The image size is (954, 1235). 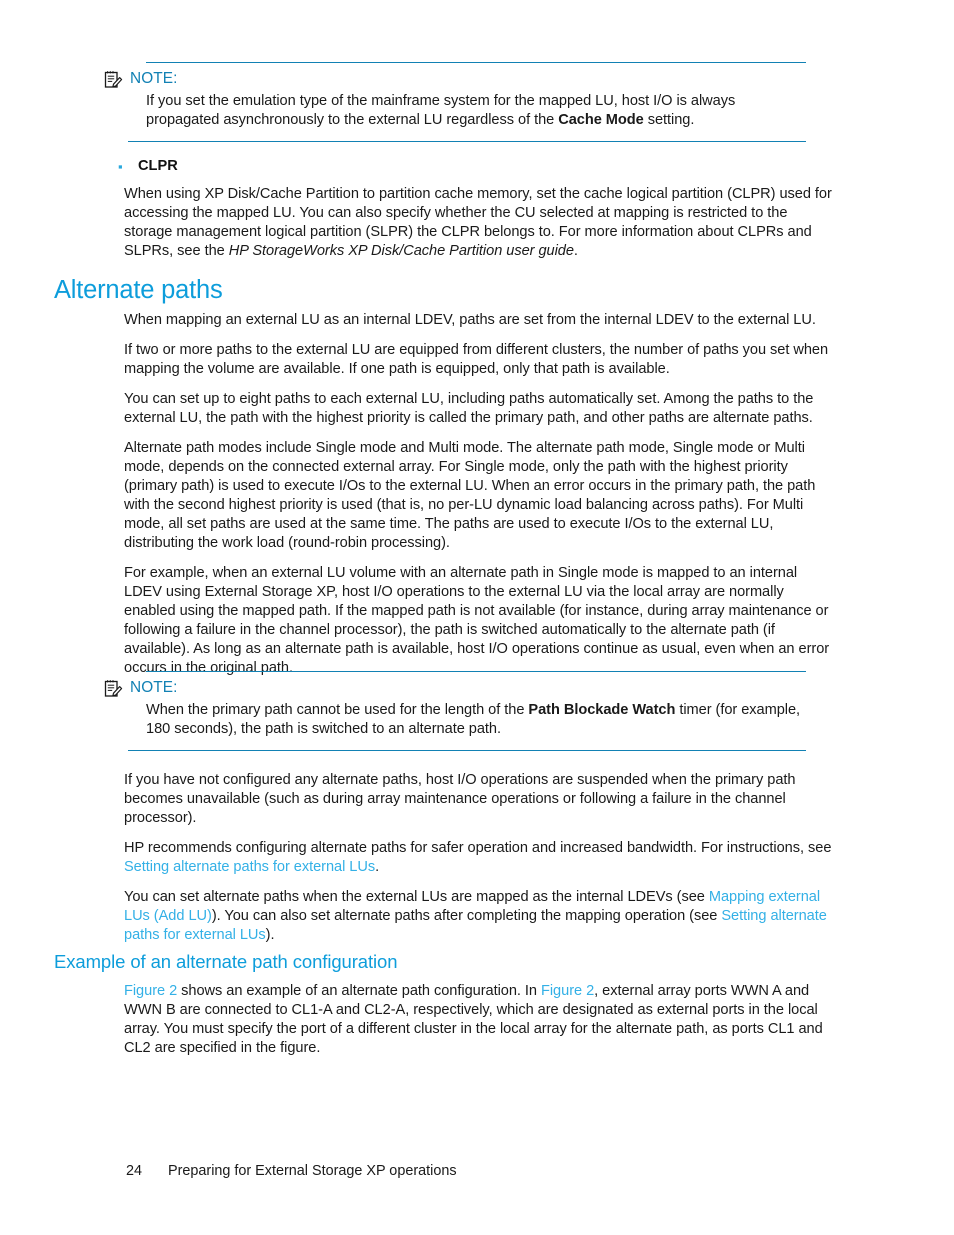 What do you see at coordinates (134, 1171) in the screenshot?
I see `footer-page-number: 24` at bounding box center [134, 1171].